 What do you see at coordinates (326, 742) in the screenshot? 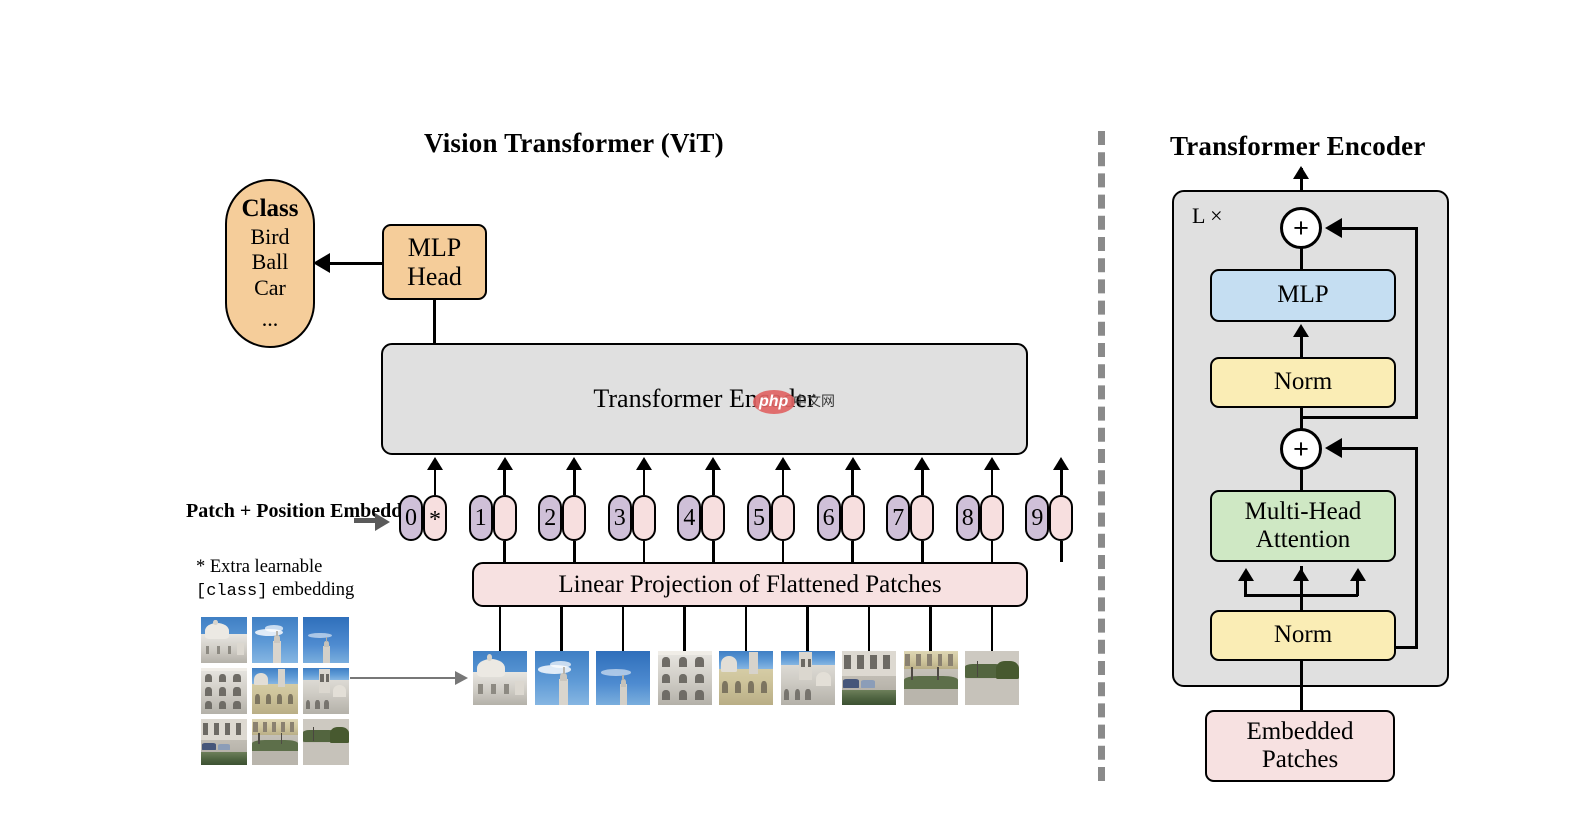
I see `source-image-patch-r3-c3` at bounding box center [326, 742].